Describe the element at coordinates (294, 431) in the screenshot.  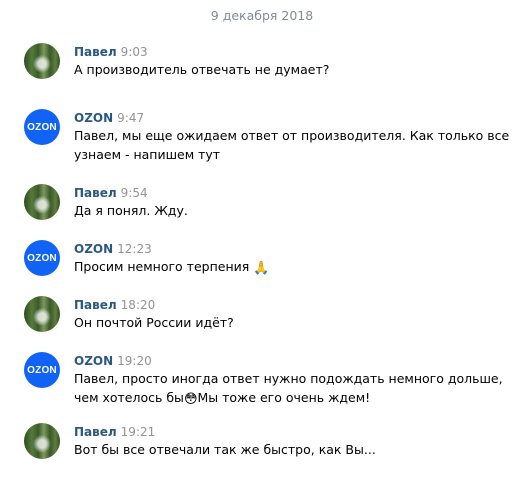
I see `message-header: Павел 19:21` at that location.